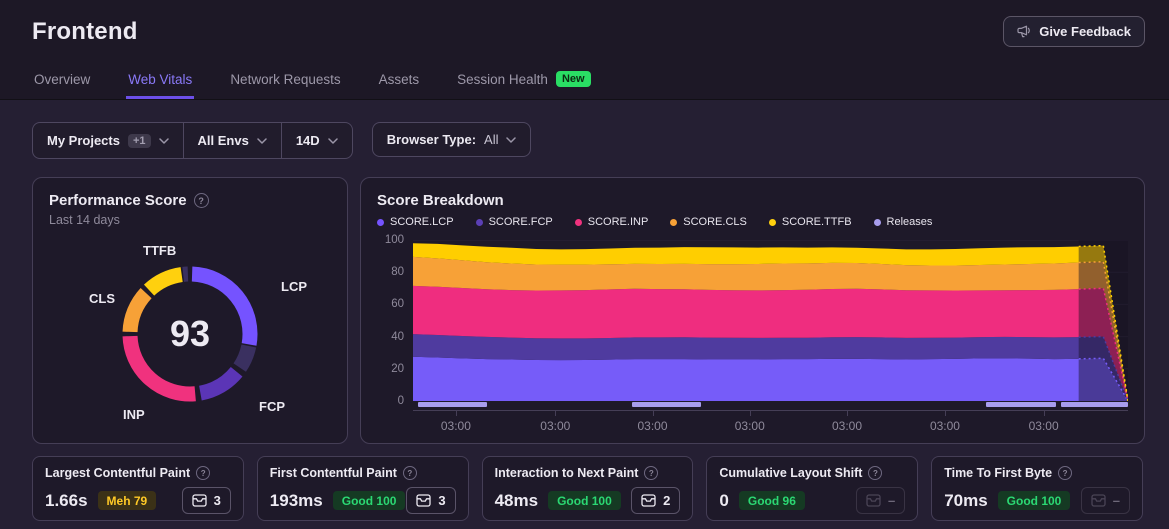  What do you see at coordinates (502, 79) in the screenshot?
I see `tab-label: Session Health` at bounding box center [502, 79].